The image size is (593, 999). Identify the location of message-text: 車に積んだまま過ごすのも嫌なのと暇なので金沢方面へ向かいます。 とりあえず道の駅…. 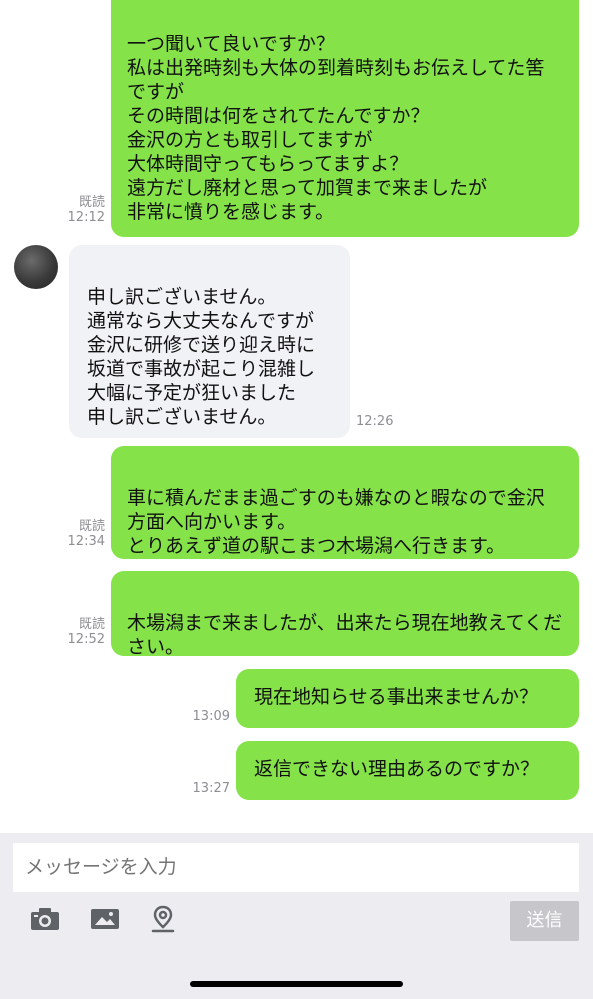
(336, 522).